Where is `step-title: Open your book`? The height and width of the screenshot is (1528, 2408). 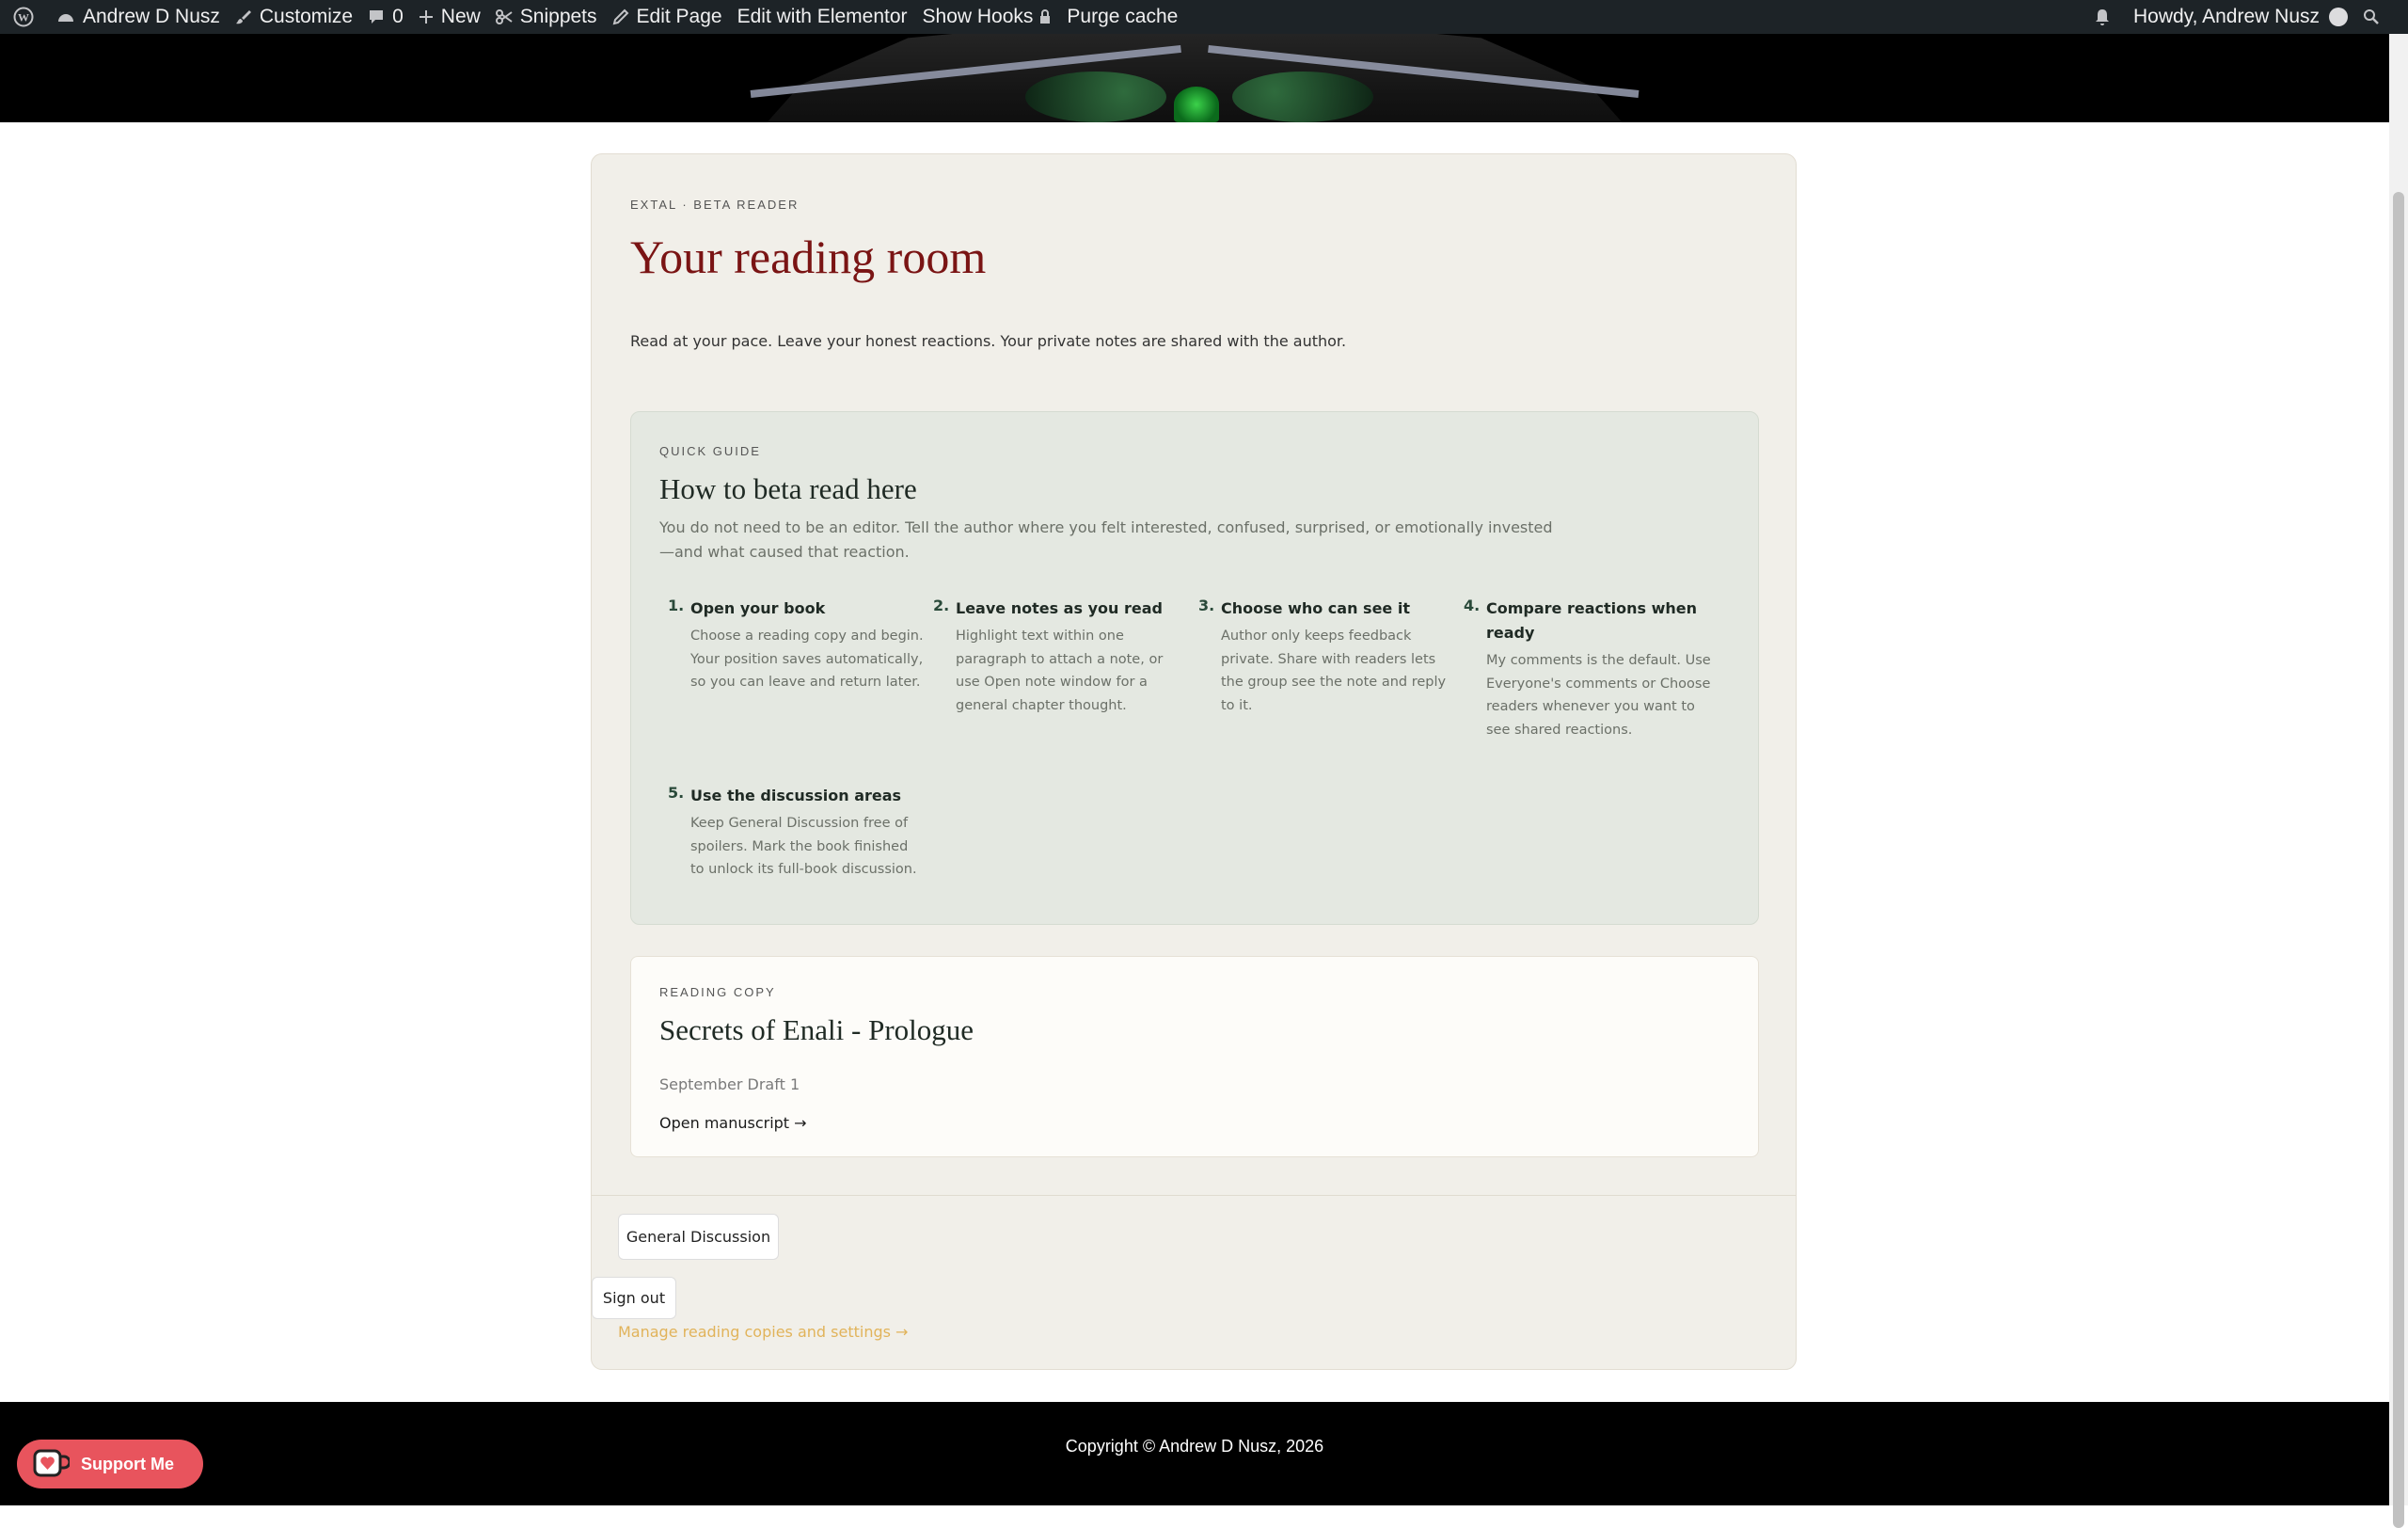 step-title: Open your book is located at coordinates (758, 608).